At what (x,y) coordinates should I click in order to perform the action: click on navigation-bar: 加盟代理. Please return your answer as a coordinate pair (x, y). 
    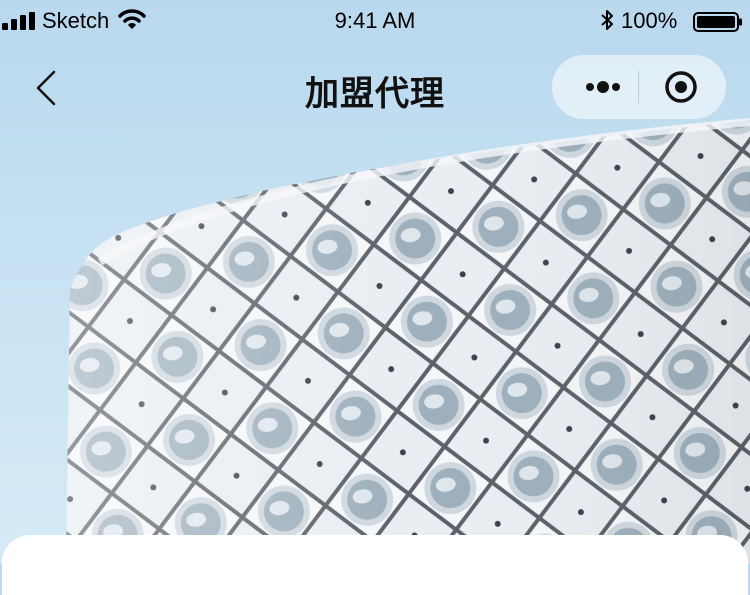
    Looking at the image, I should click on (375, 88).